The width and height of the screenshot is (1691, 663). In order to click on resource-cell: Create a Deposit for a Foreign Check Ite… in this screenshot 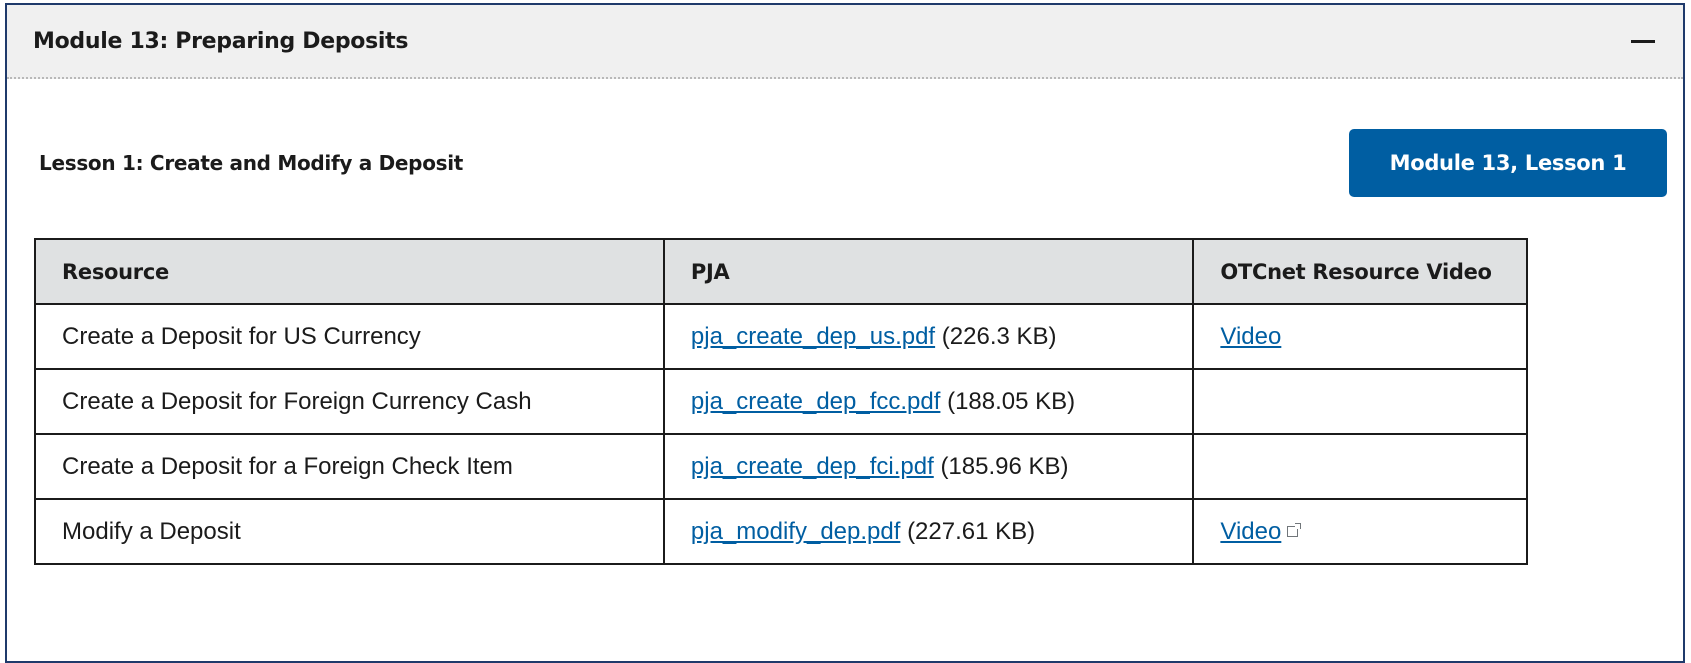, I will do `click(349, 466)`.